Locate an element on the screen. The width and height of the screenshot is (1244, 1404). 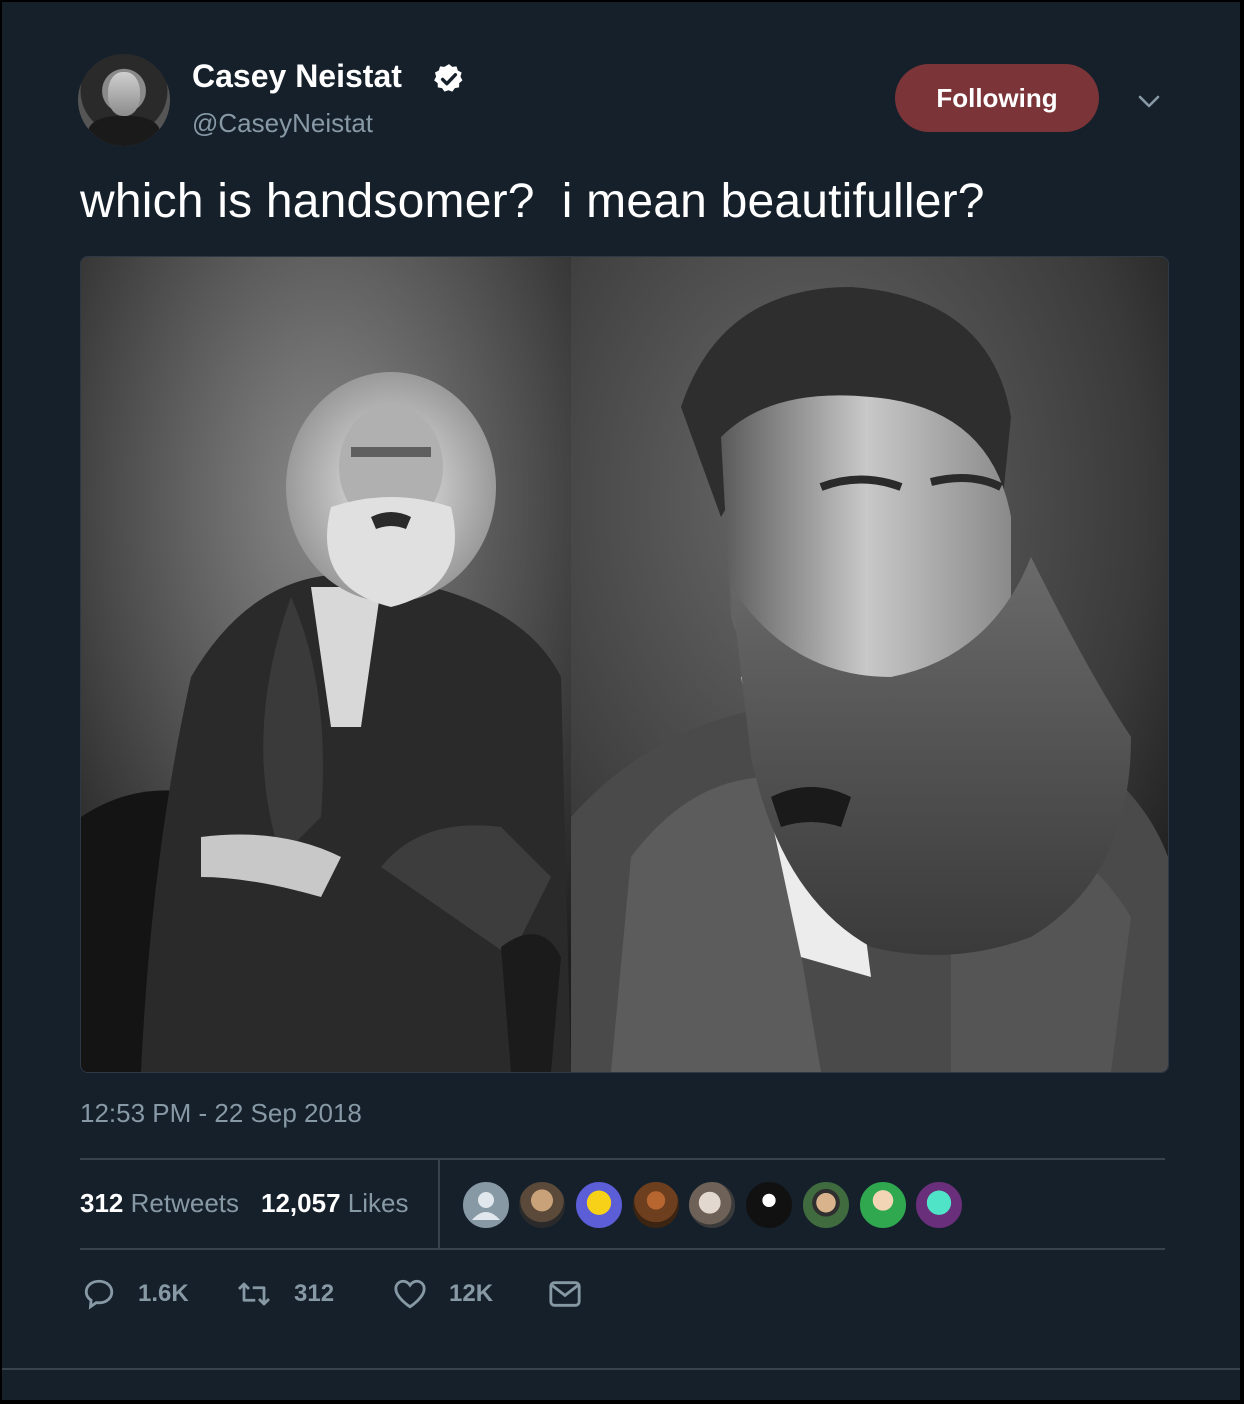
author-display-name: Casey Neistat is located at coordinates (297, 76).